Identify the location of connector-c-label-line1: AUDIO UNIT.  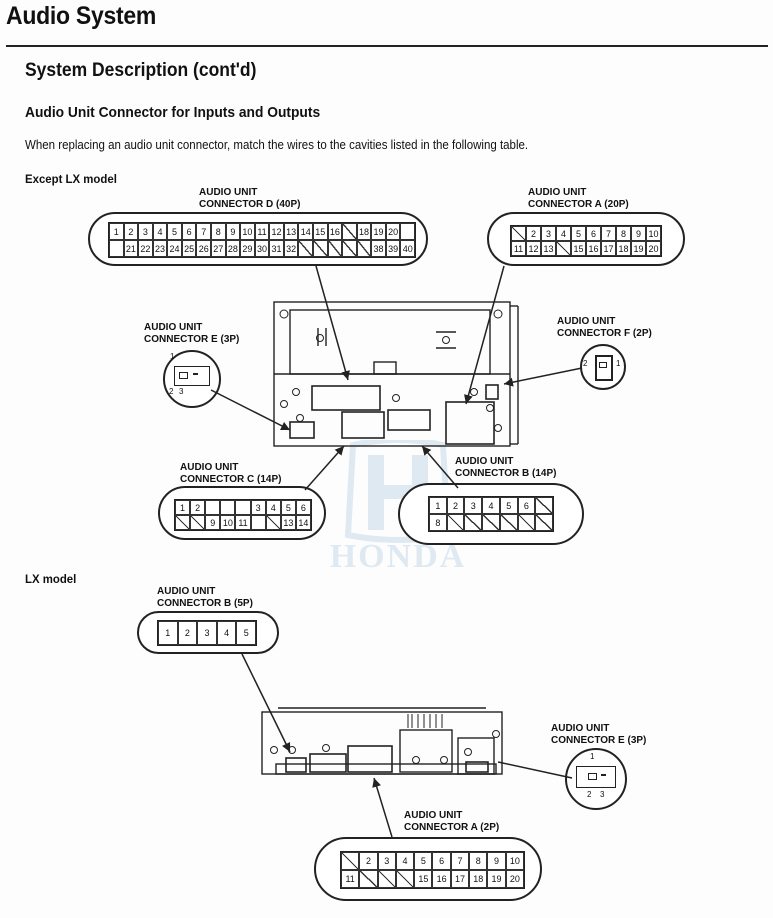
(209, 467).